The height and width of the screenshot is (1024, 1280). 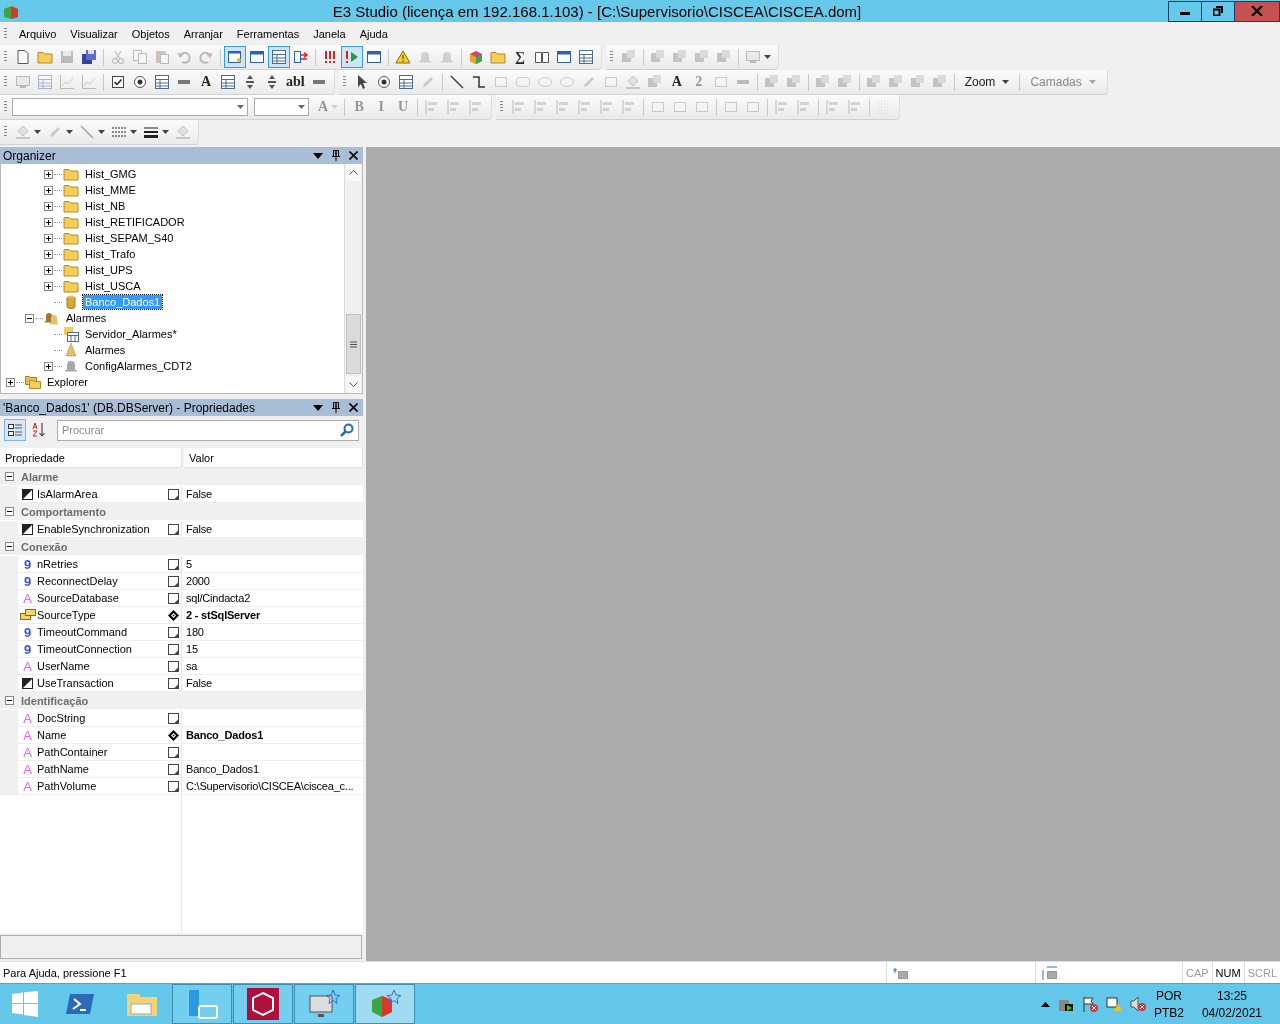 I want to click on menu-item: Arquivo, so click(x=38, y=33).